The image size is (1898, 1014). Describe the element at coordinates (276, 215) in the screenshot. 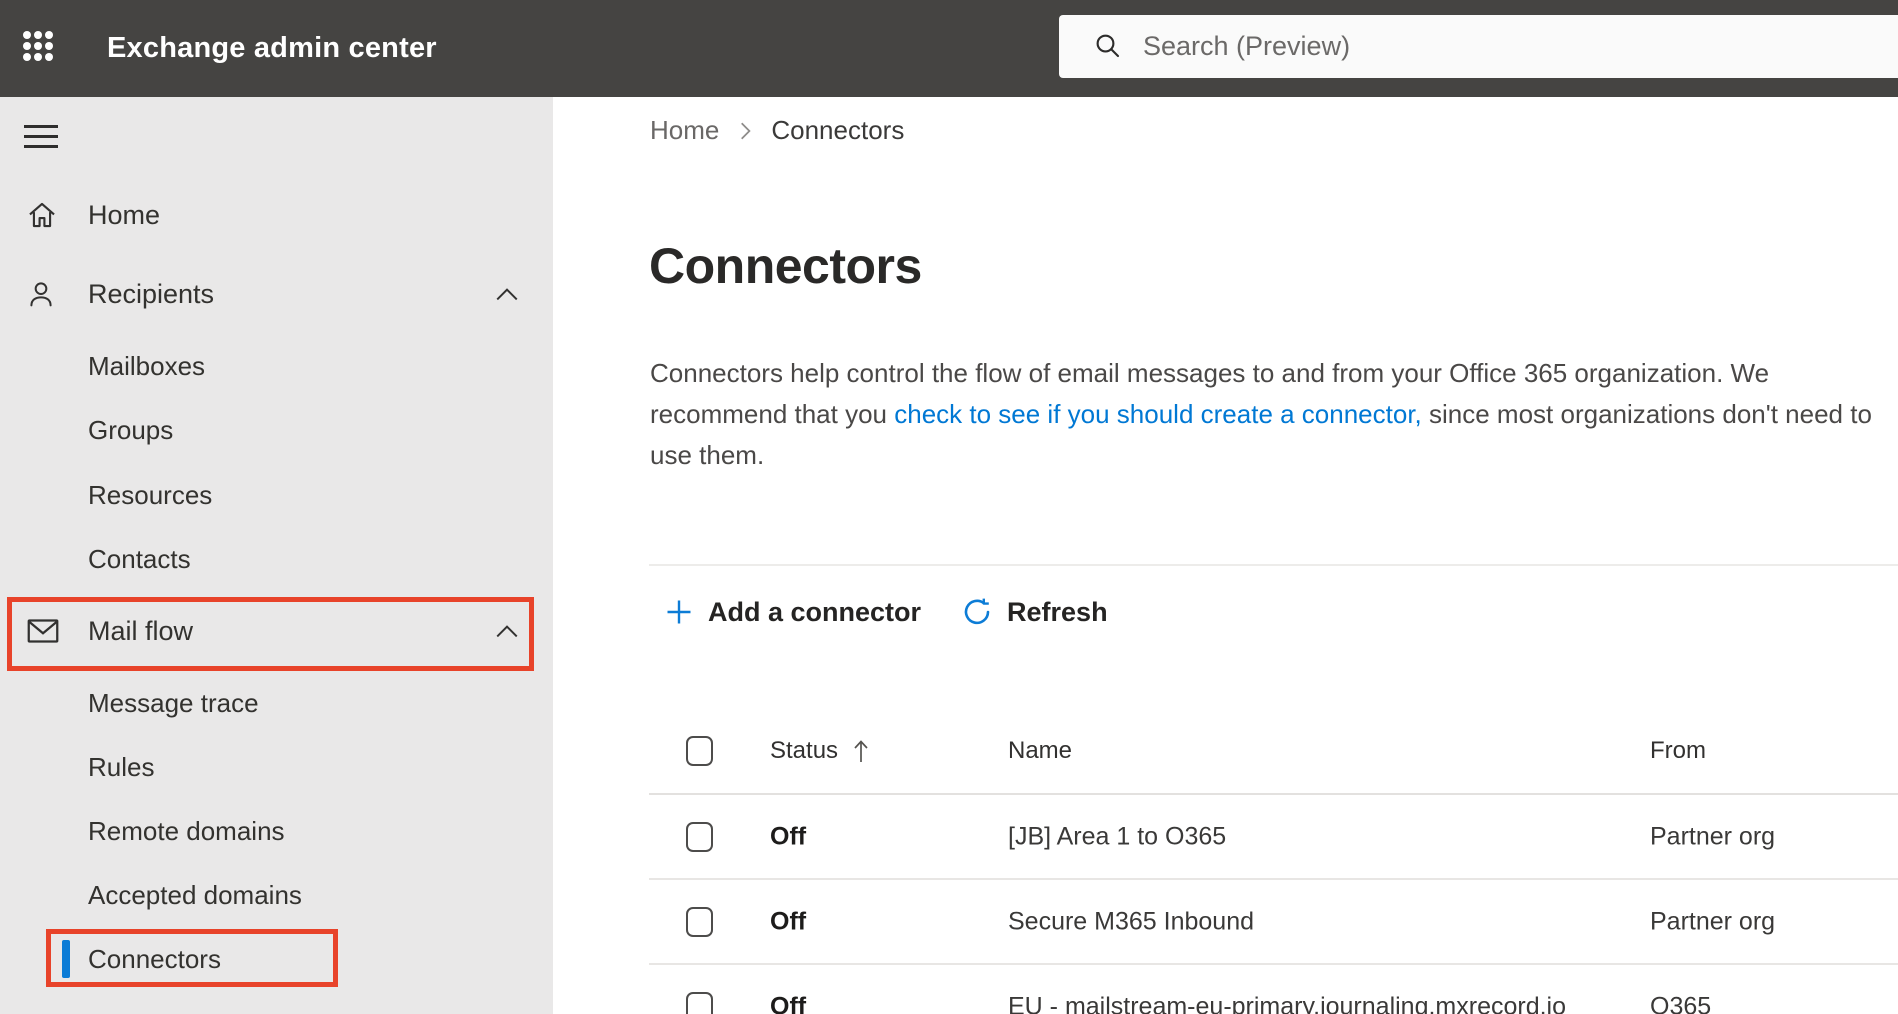

I see `sidebar-item-home: Home` at that location.